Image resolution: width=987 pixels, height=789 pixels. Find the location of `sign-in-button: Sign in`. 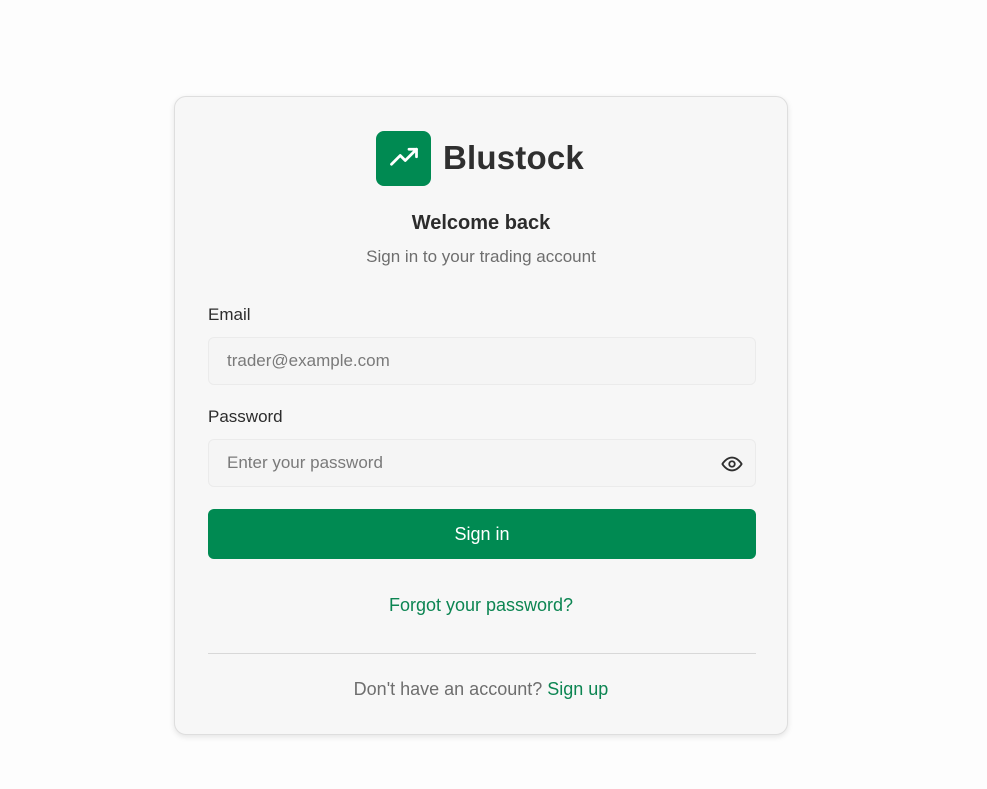

sign-in-button: Sign in is located at coordinates (482, 534).